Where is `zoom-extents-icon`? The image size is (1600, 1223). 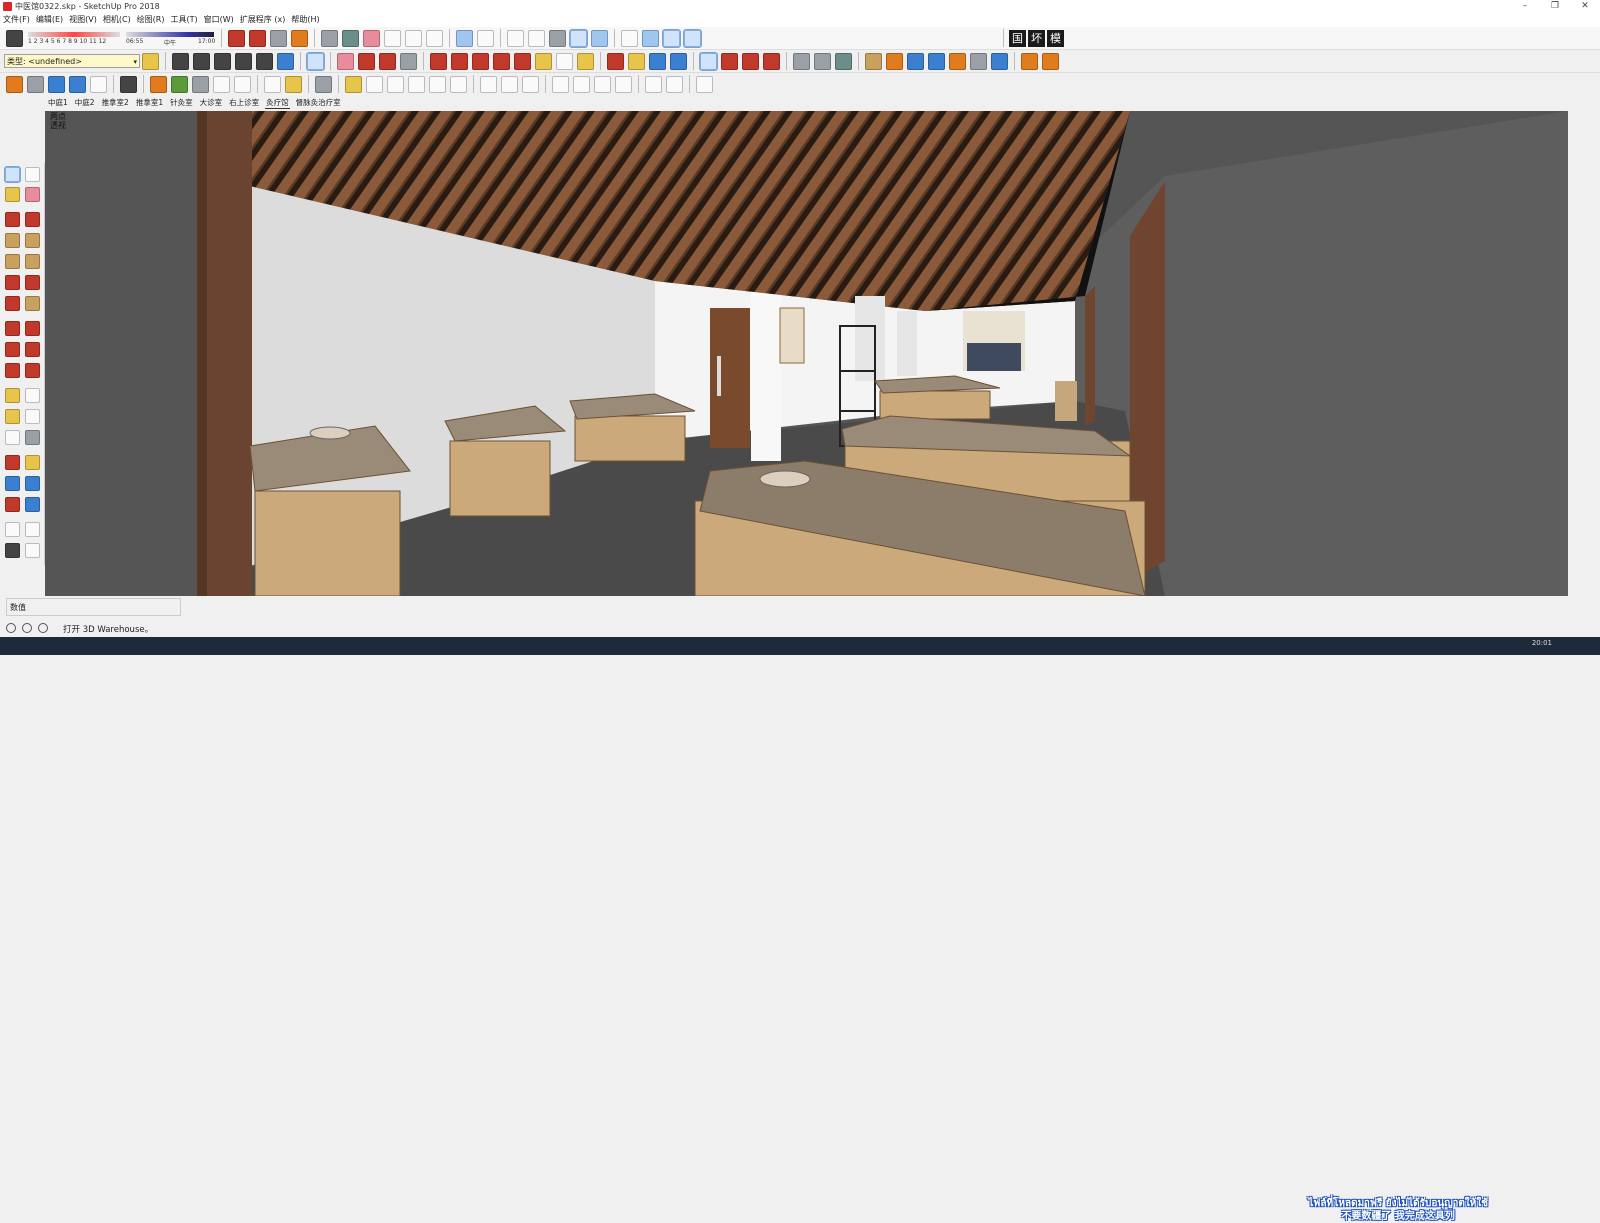 zoom-extents-icon is located at coordinates (678, 61).